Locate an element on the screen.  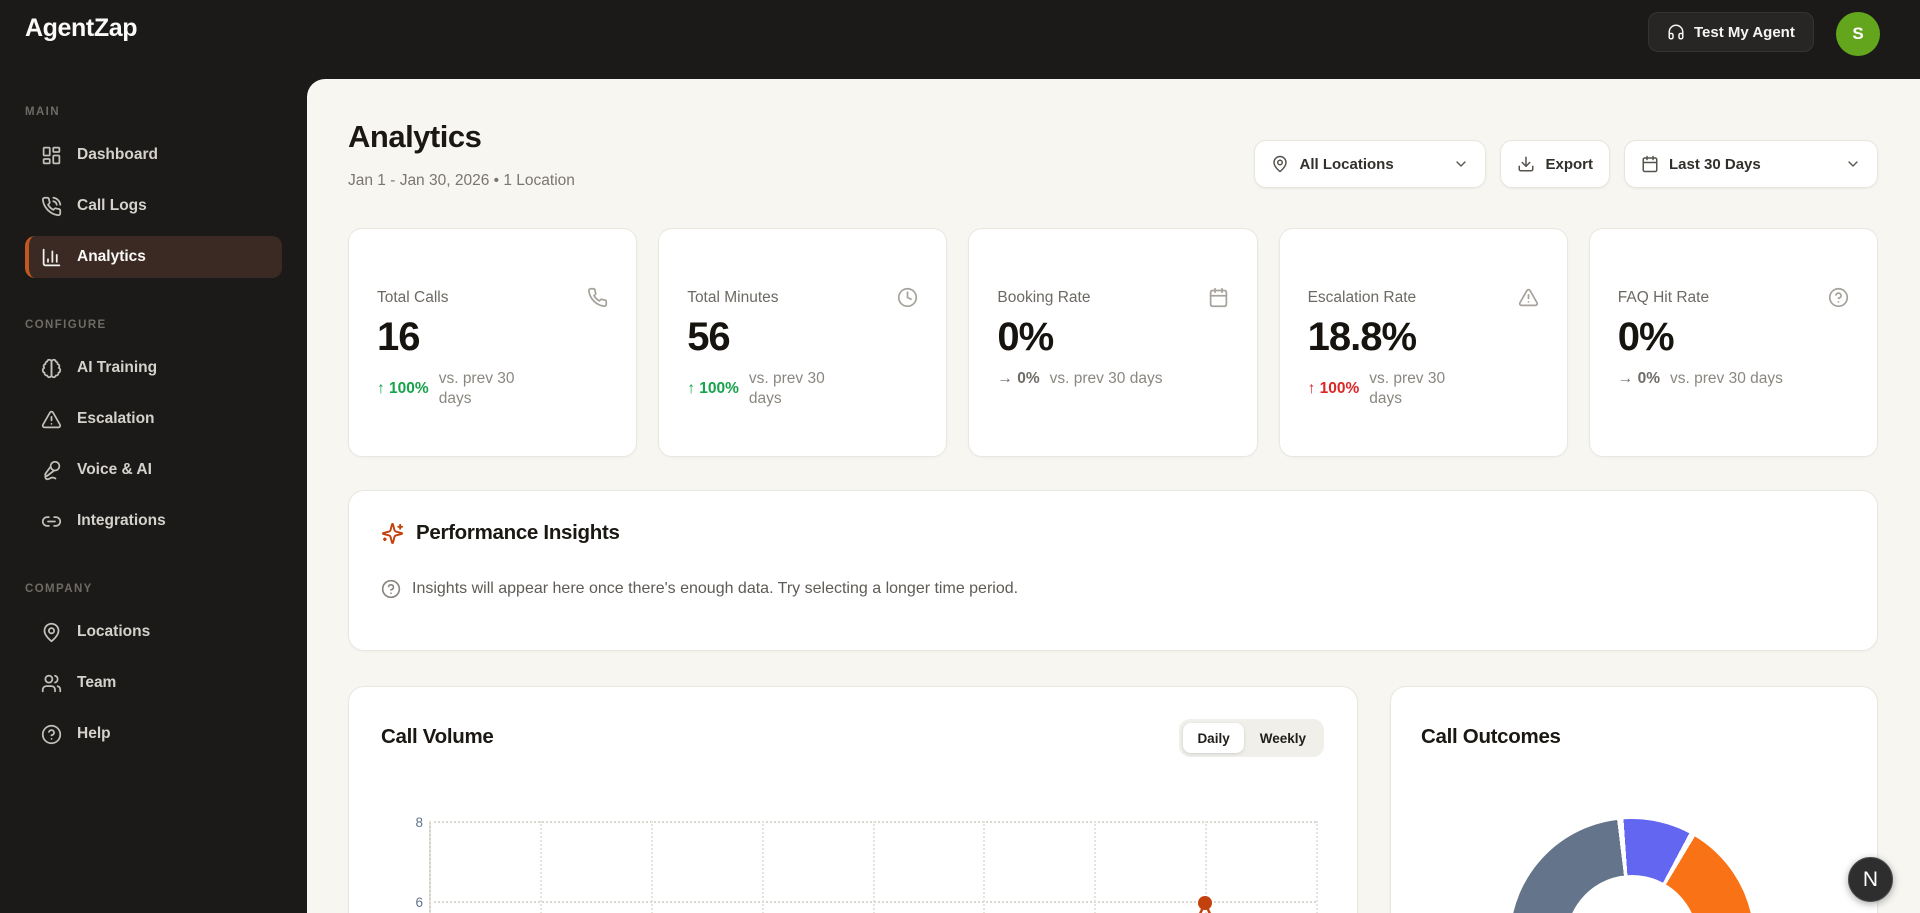
stat-label: Booking Rate is located at coordinates (1044, 297).